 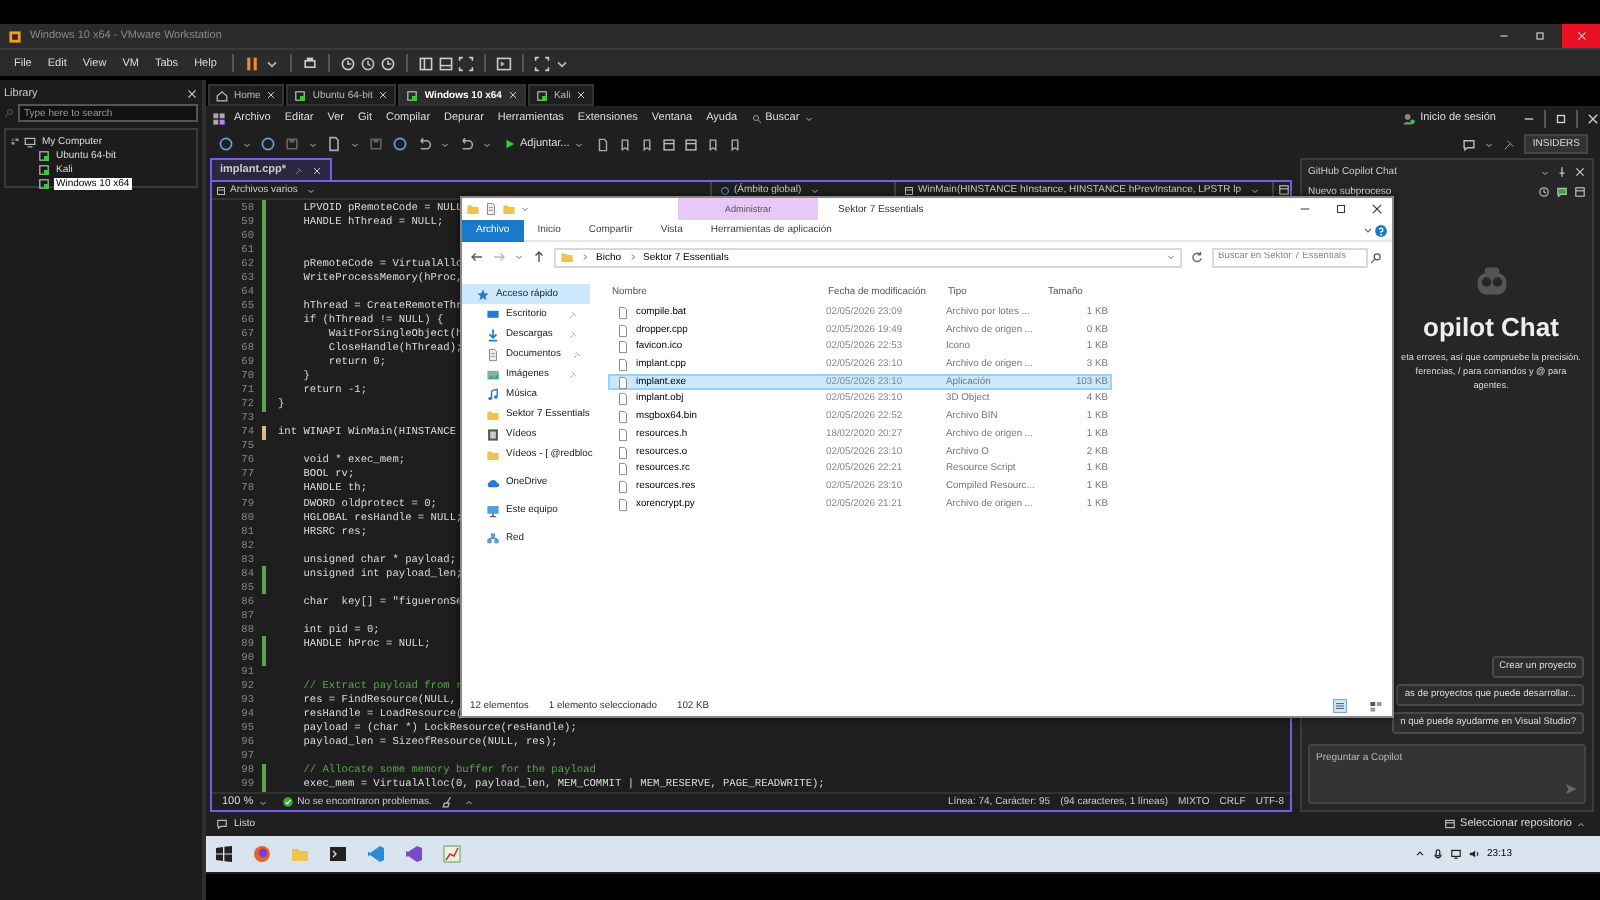 What do you see at coordinates (219, 118) in the screenshot?
I see `app-logo-icon` at bounding box center [219, 118].